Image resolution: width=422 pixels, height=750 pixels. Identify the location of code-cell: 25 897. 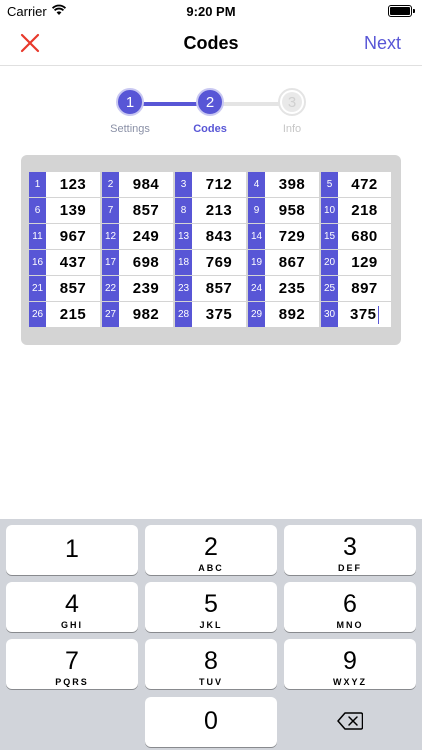
(357, 288).